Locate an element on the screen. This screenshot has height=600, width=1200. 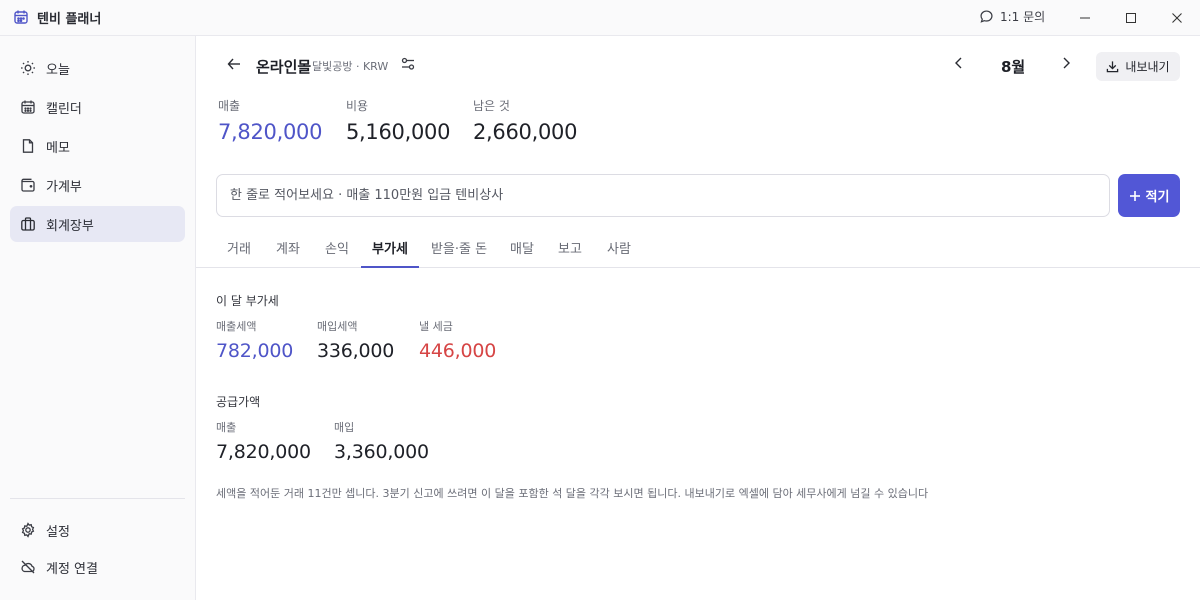
tab-vat: 부가세 is located at coordinates (390, 249).